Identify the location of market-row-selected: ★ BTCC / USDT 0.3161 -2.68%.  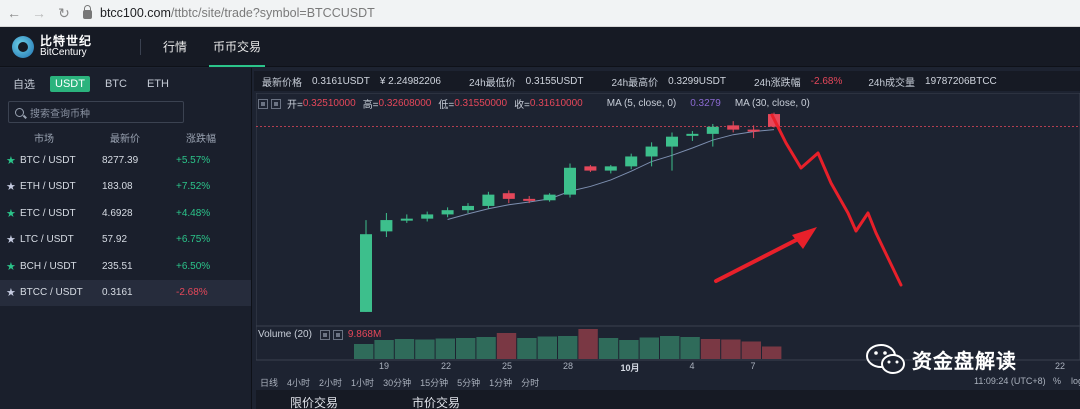
(125, 292).